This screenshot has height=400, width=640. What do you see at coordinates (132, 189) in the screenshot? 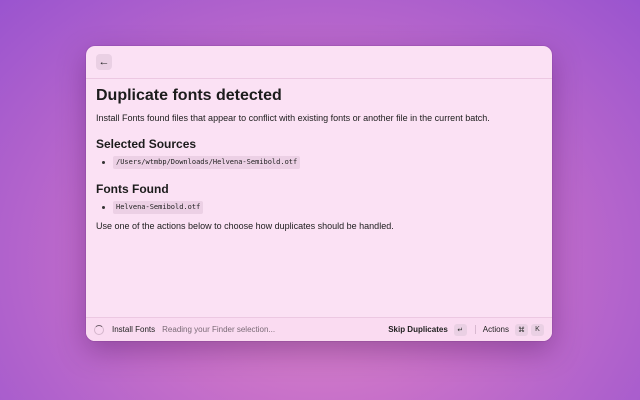
I see `fonts-found-heading: Fonts Found` at bounding box center [132, 189].